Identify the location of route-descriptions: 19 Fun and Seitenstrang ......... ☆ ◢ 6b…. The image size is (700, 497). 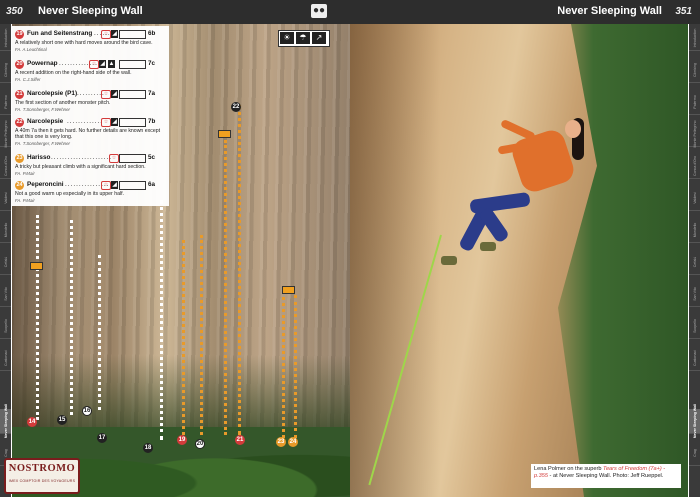
(90, 116).